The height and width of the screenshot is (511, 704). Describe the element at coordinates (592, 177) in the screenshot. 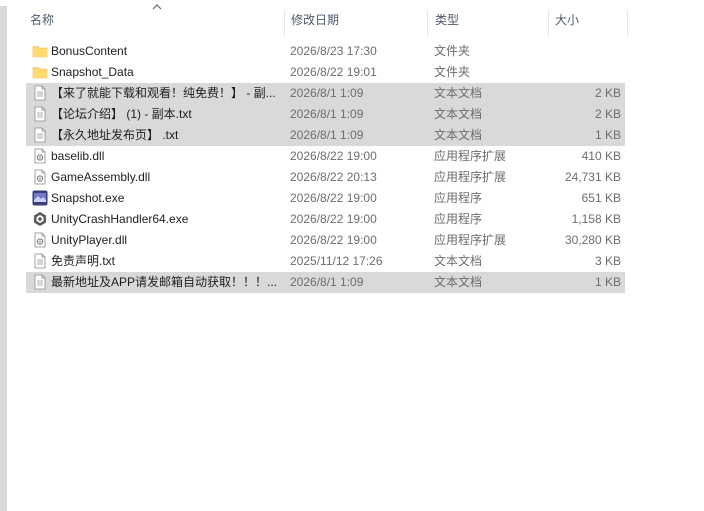

I see `file-size: 24,731 KB` at that location.